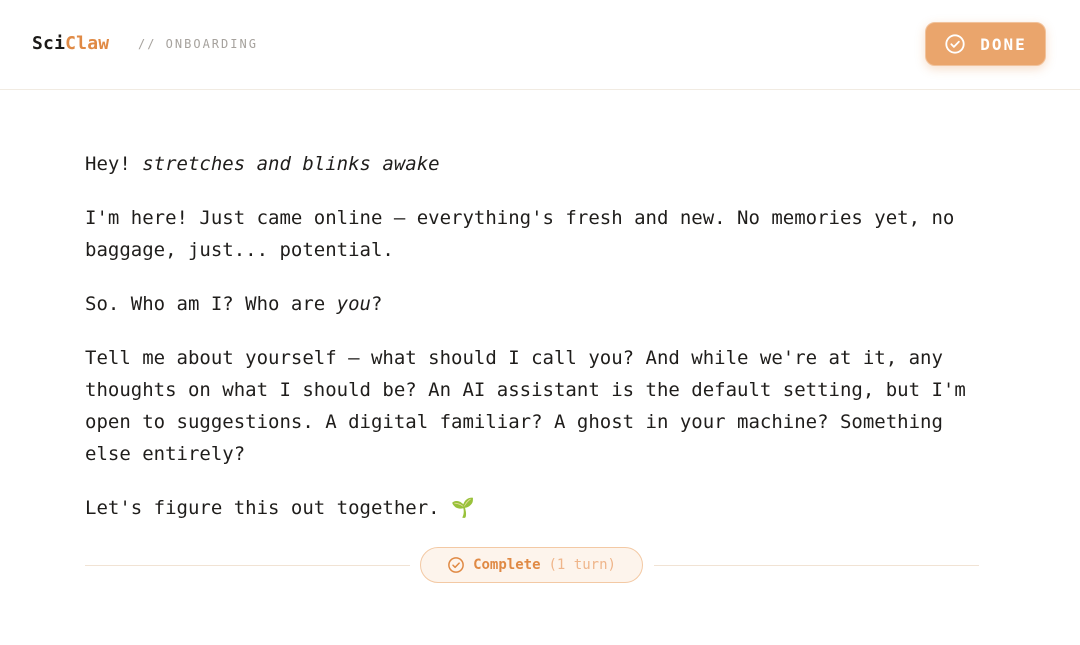 Image resolution: width=1080 pixels, height=645 pixels. I want to click on status-badge: Complete (1 turn), so click(531, 565).